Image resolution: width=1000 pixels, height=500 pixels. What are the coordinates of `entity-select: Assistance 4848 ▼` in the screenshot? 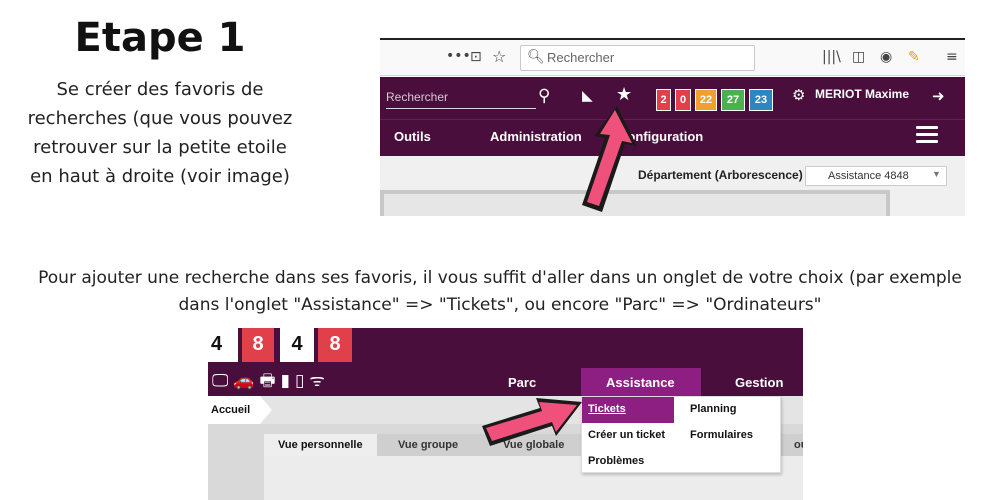 It's located at (876, 176).